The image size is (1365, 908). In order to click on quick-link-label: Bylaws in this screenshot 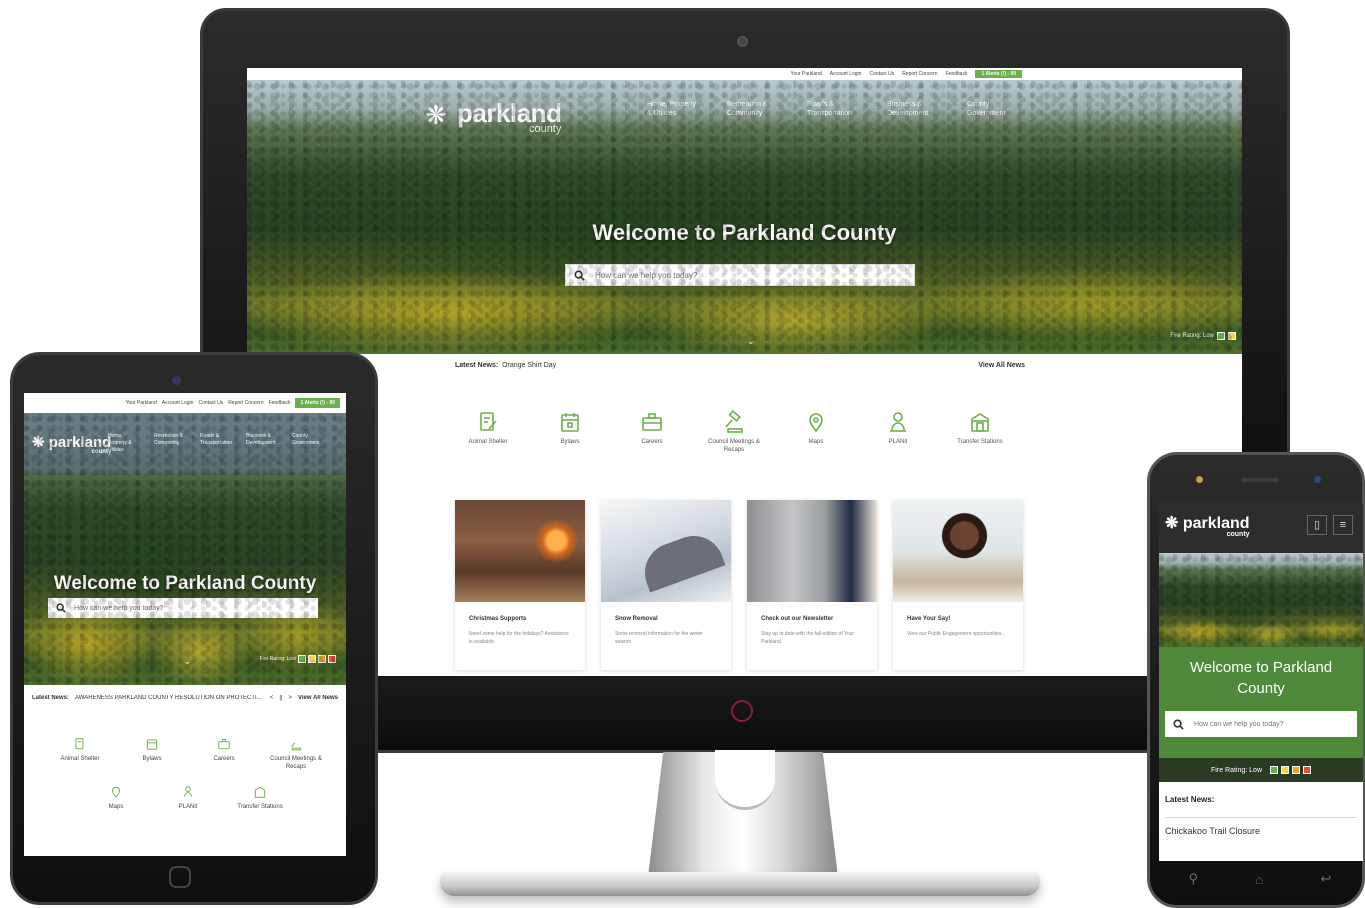, I will do `click(152, 759)`.